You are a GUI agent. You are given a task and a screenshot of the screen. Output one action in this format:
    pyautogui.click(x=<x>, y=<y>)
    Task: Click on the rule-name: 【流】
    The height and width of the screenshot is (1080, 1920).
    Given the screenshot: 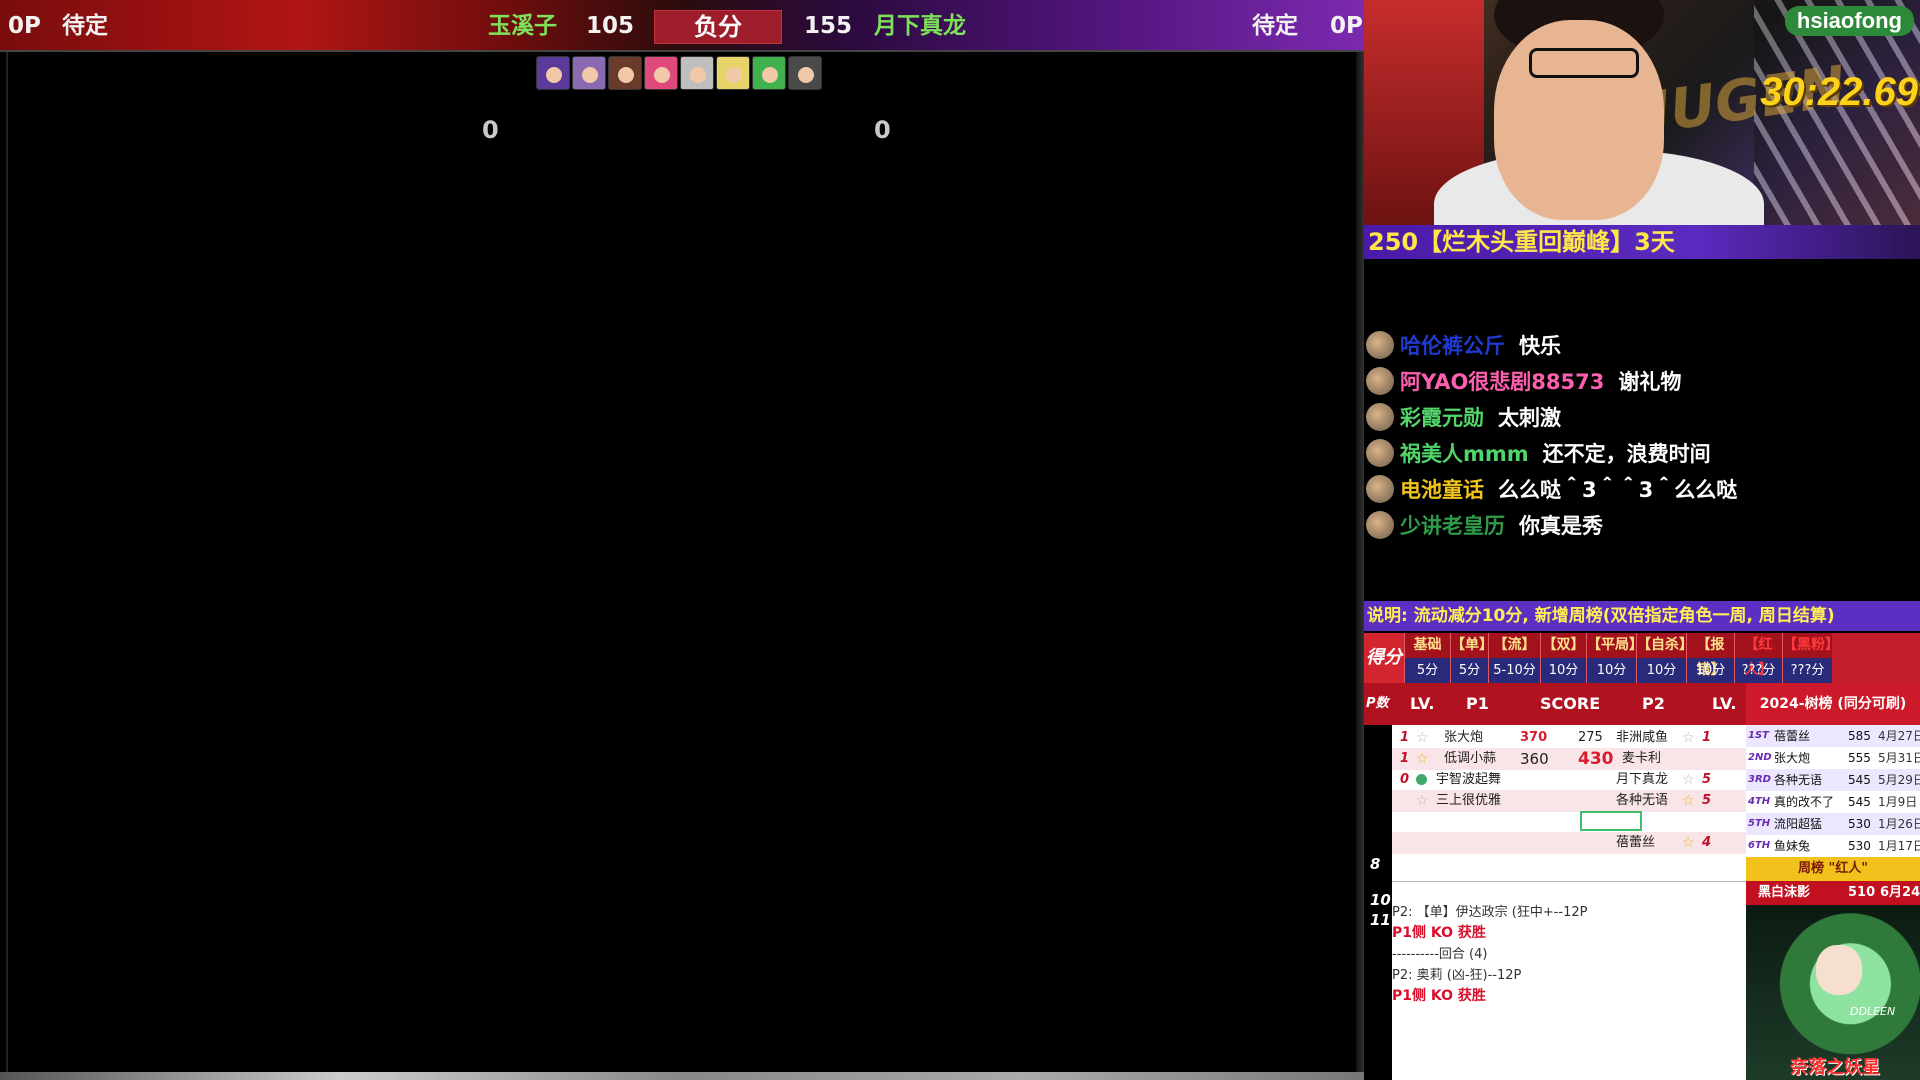 What is the action you would take?
    pyautogui.click(x=1514, y=645)
    